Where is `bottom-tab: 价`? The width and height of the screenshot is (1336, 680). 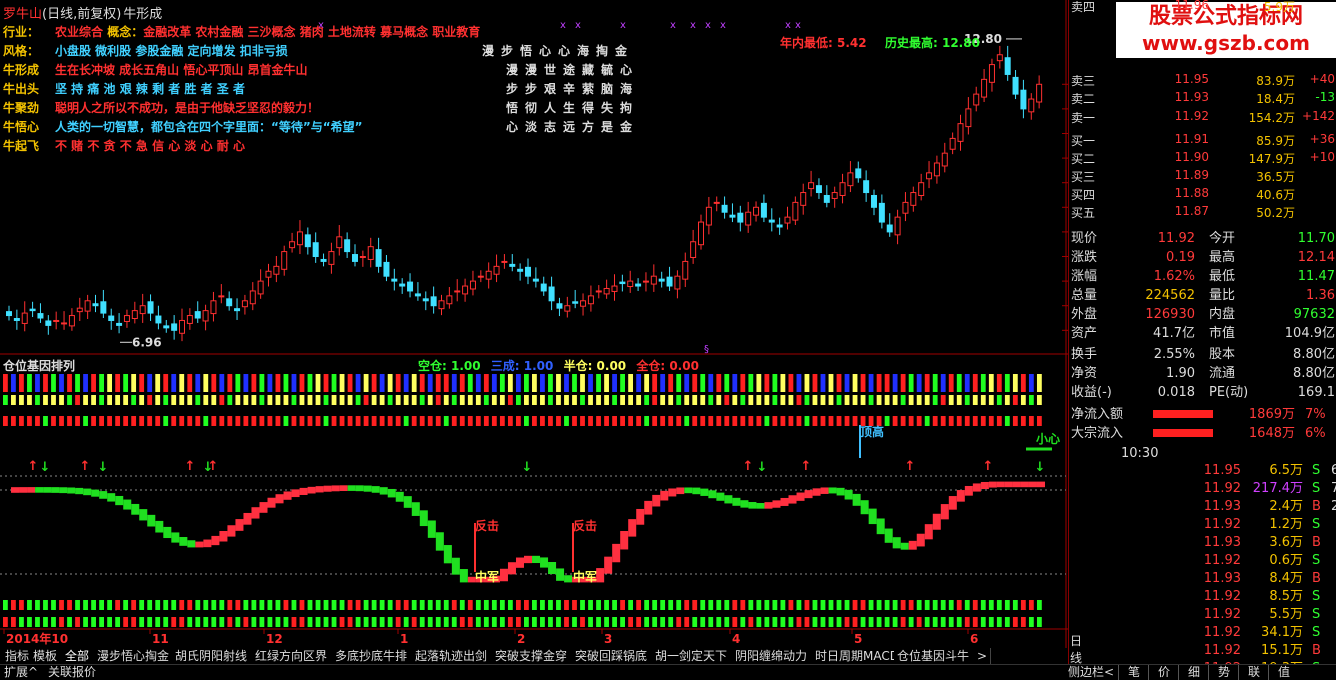 bottom-tab: 价 is located at coordinates (1163, 672).